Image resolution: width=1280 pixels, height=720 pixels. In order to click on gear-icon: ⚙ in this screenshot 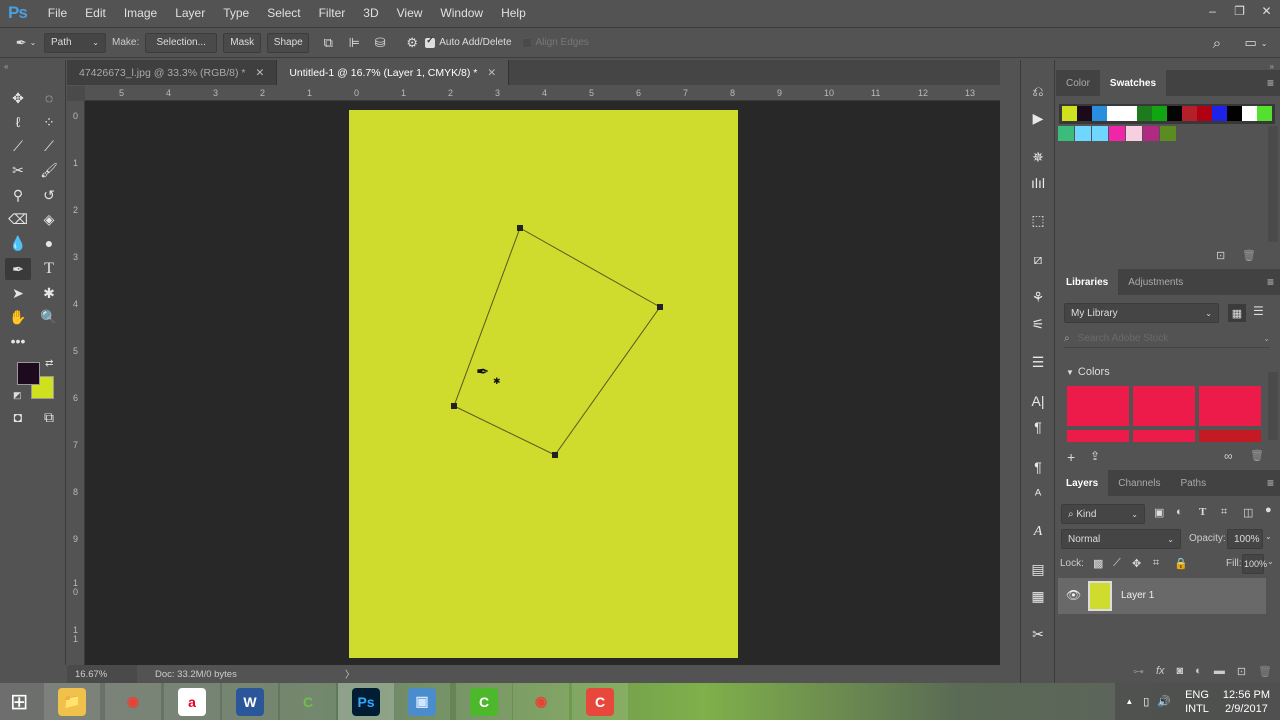, I will do `click(412, 43)`.